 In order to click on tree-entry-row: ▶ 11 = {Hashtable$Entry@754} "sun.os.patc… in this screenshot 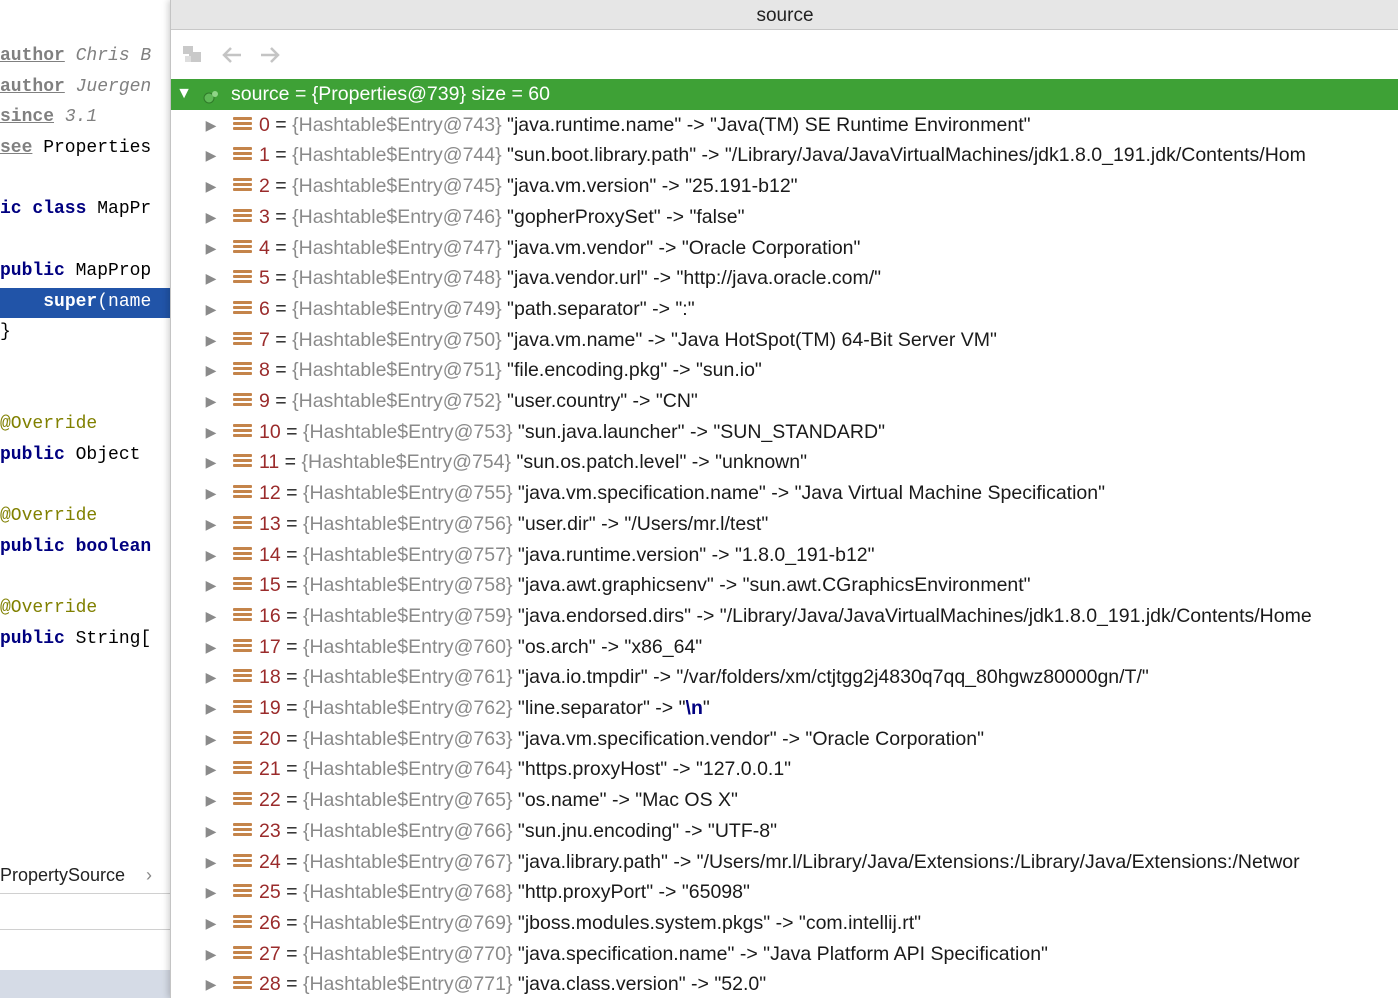, I will do `click(784, 462)`.